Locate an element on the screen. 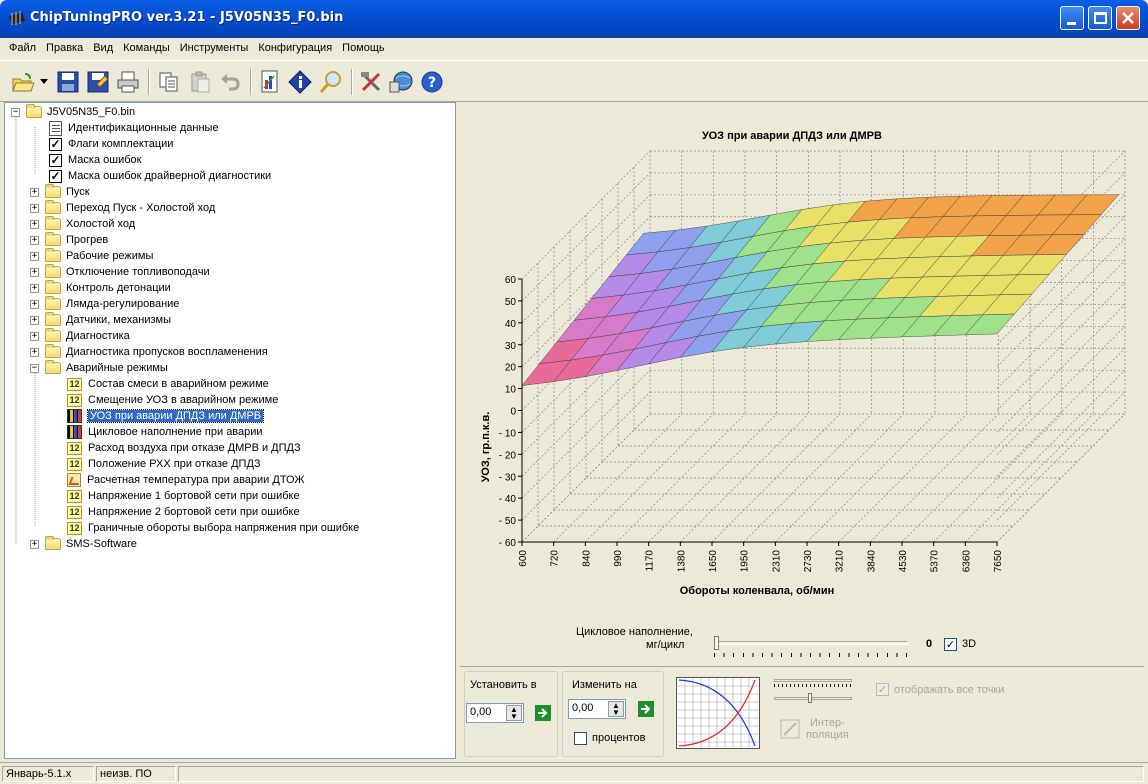  tree-item-label: Диагностика пропусков воспламенения is located at coordinates (167, 352).